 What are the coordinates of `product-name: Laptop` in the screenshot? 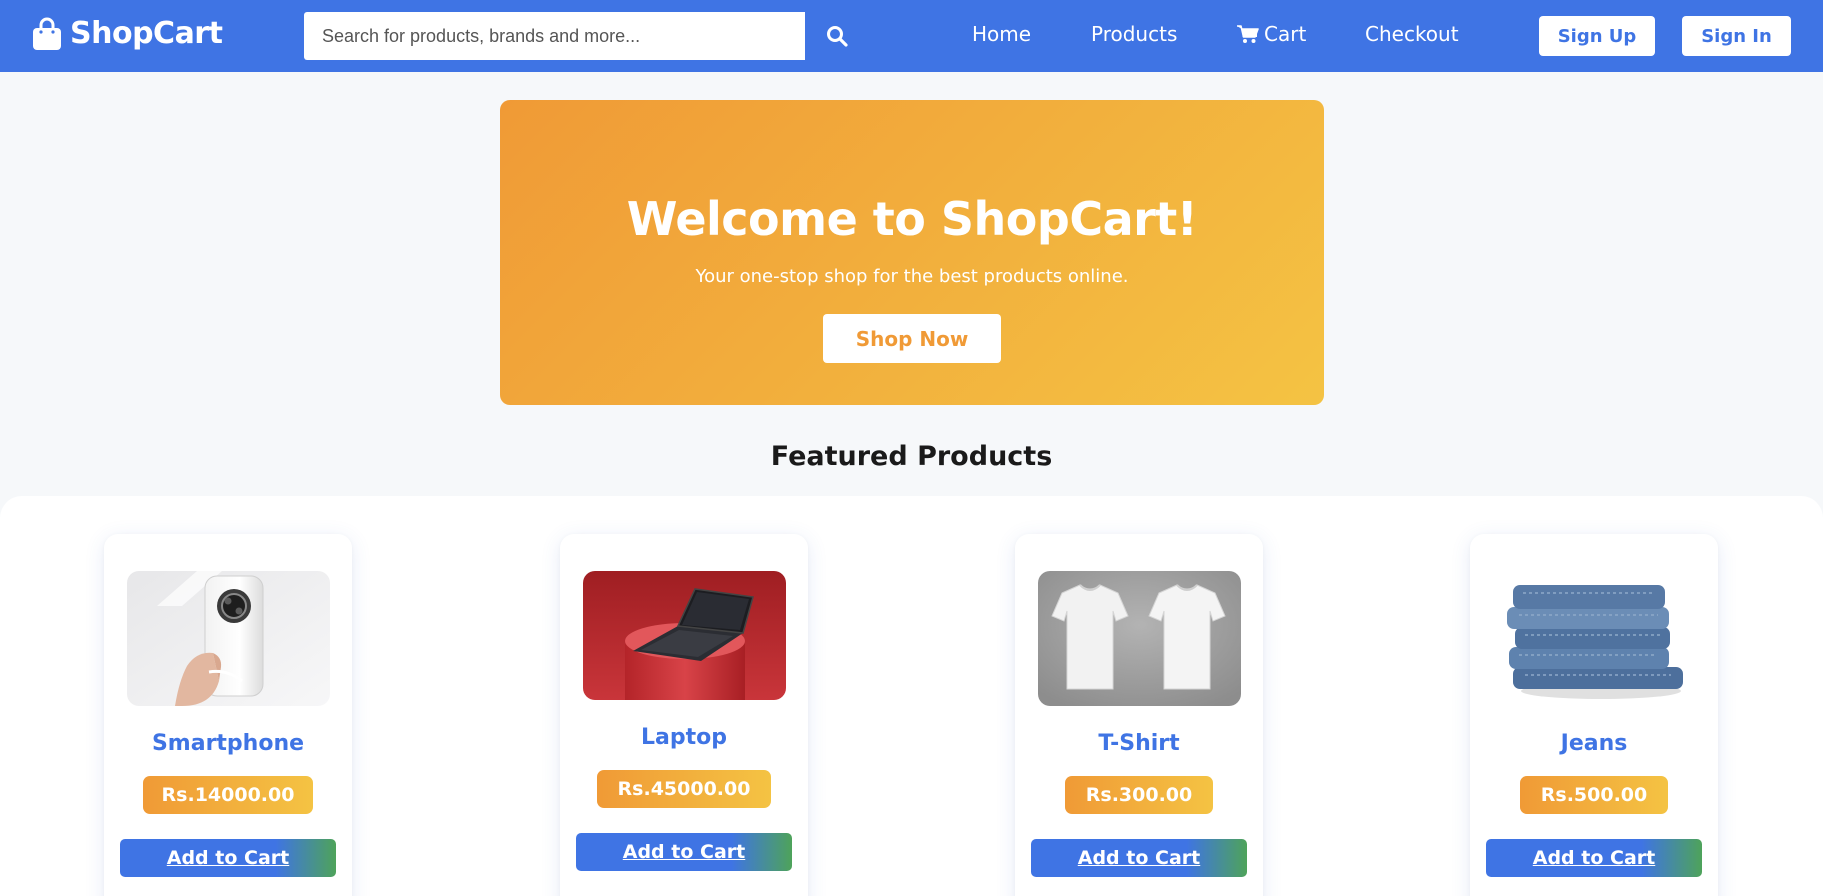 It's located at (684, 737).